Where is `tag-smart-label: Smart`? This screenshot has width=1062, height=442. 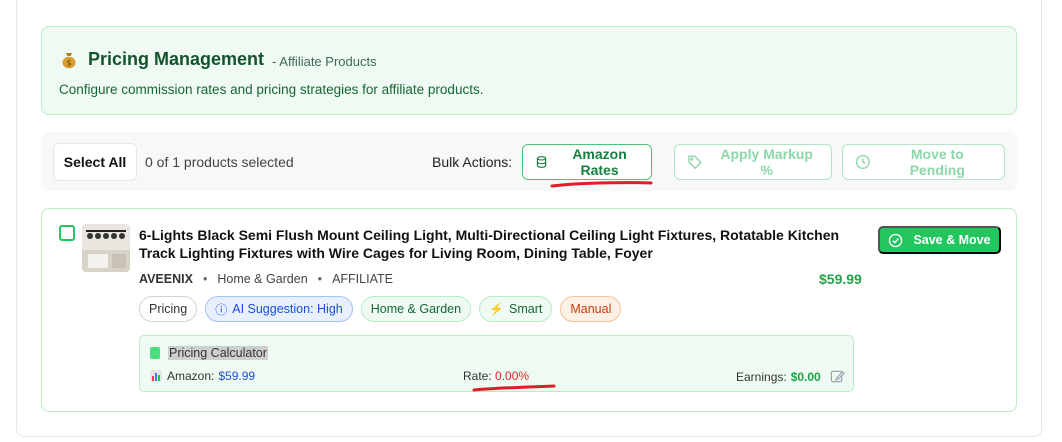 tag-smart-label: Smart is located at coordinates (526, 309).